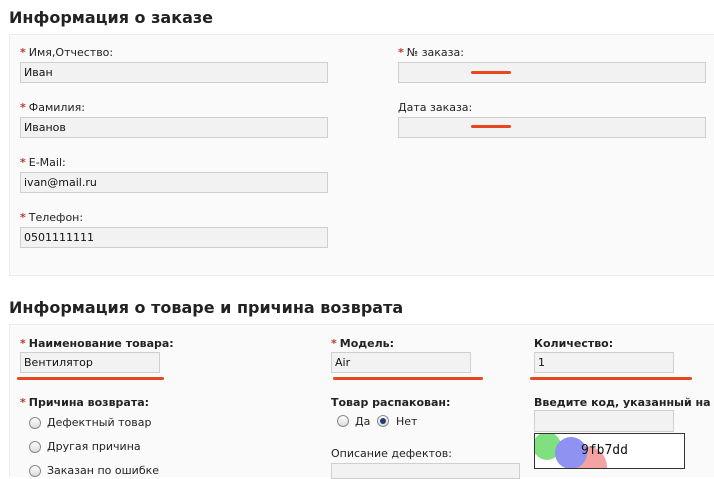 The height and width of the screenshot is (479, 714). I want to click on product-name-input: Вентилятор, so click(90, 362).